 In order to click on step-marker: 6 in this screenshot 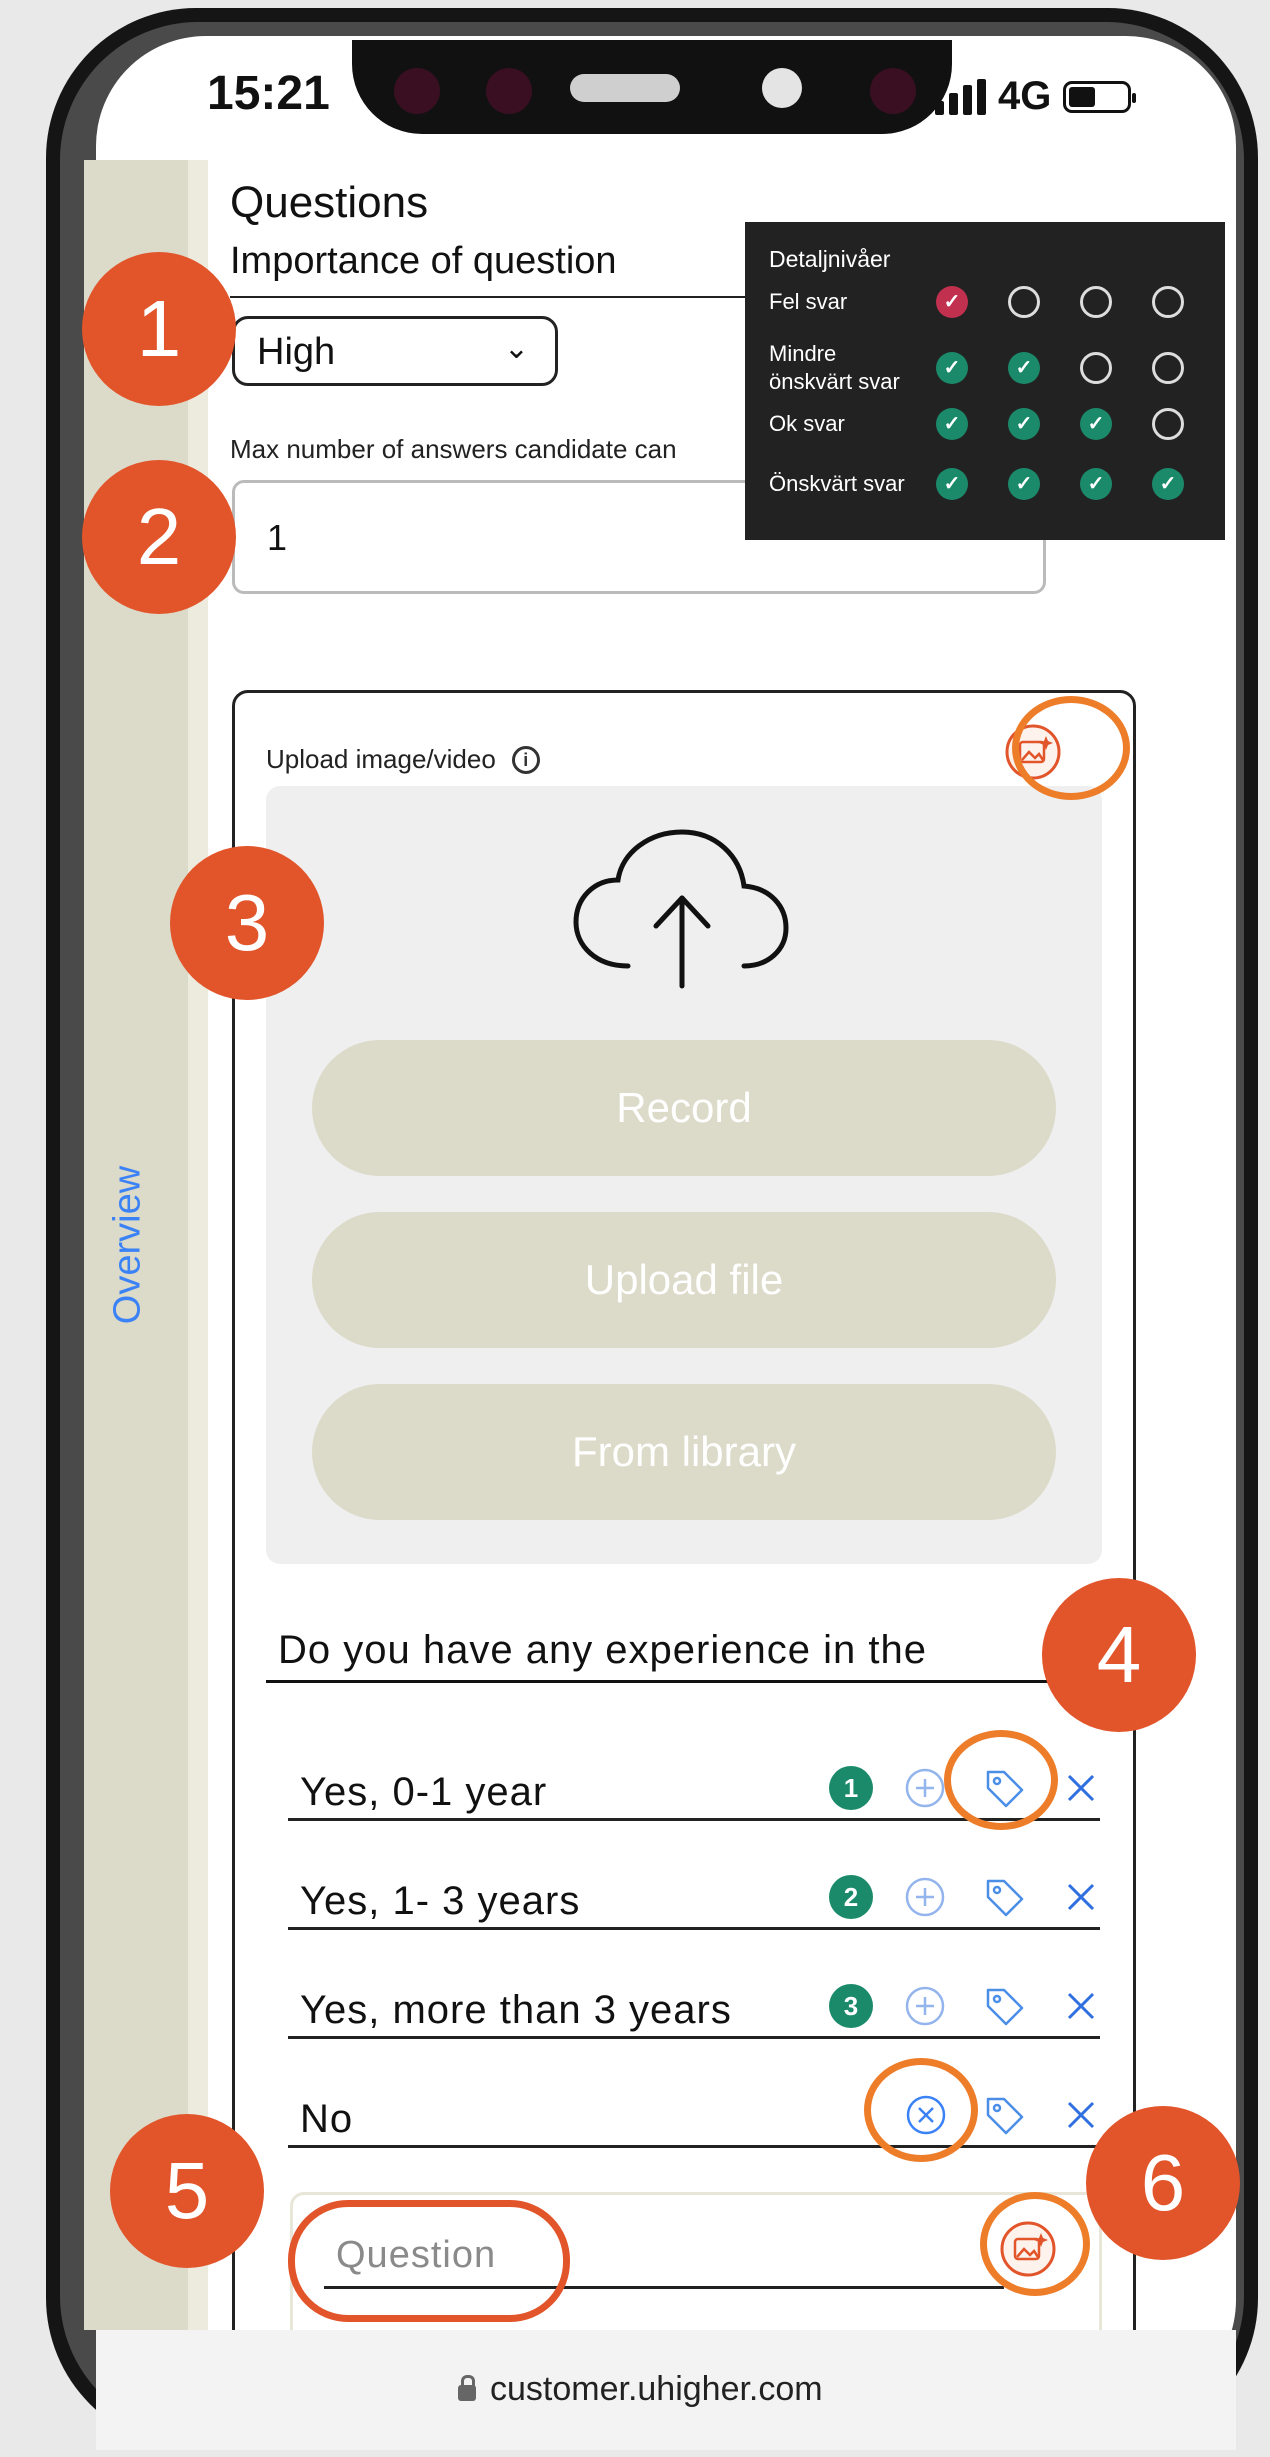, I will do `click(1163, 2183)`.